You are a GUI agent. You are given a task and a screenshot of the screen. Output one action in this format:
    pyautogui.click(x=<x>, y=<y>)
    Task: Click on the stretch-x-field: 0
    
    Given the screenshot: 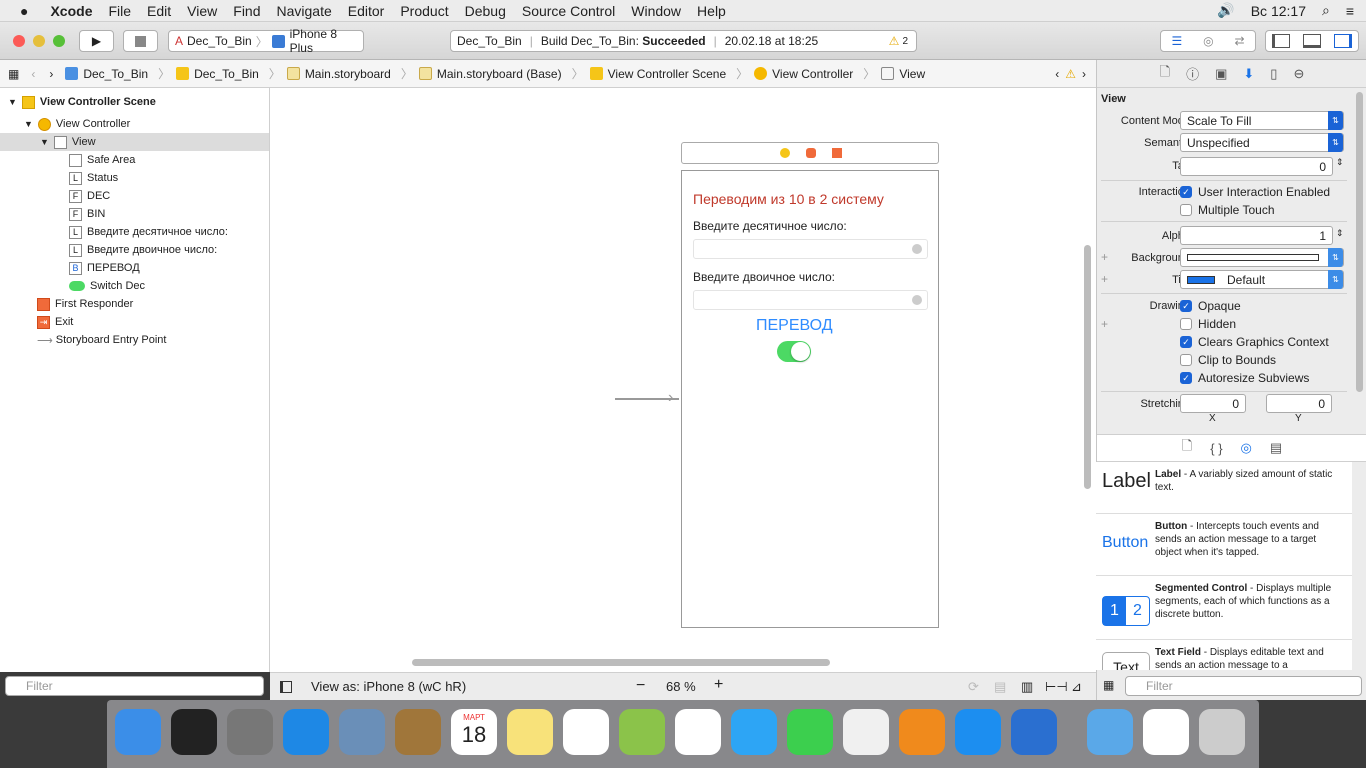 What is the action you would take?
    pyautogui.click(x=1213, y=403)
    